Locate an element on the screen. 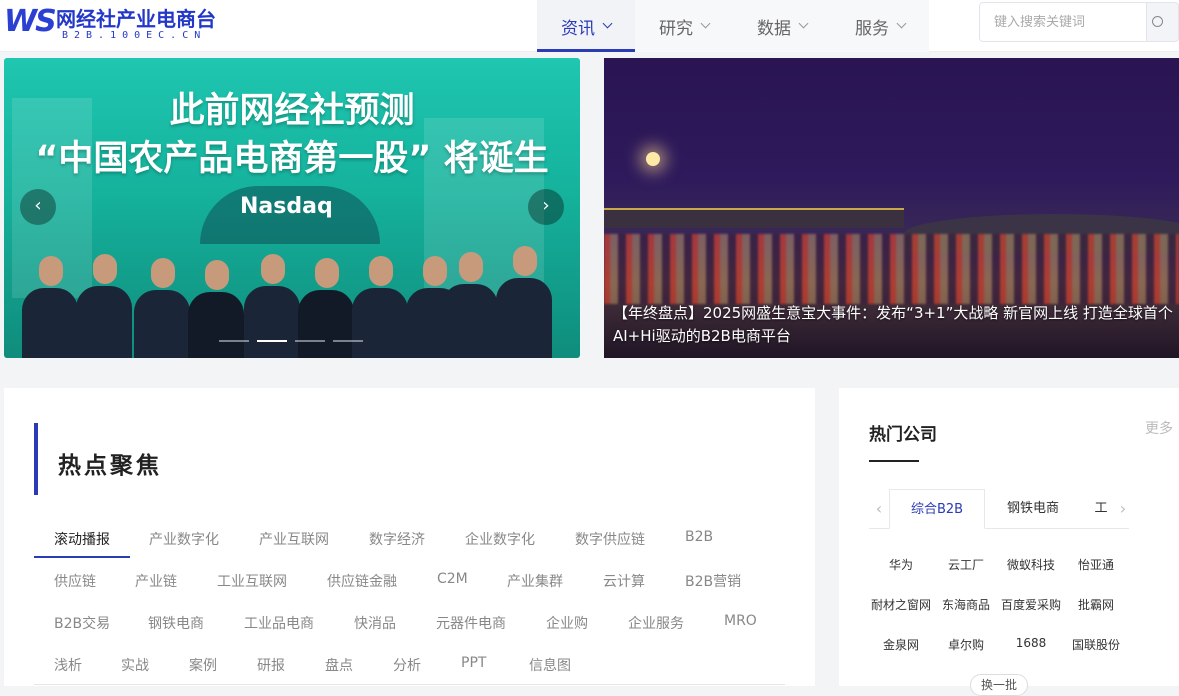 The height and width of the screenshot is (696, 1179). slide-caption-line2: AI+Hi驱动的B2B电商平台 is located at coordinates (702, 336).